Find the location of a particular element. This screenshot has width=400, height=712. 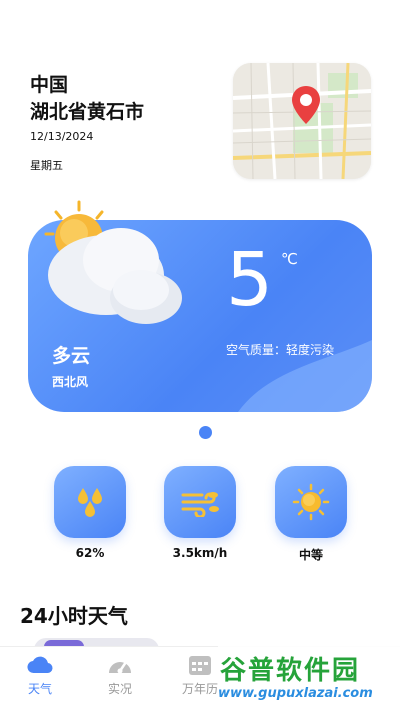

location-country: 中国 is located at coordinates (49, 85).